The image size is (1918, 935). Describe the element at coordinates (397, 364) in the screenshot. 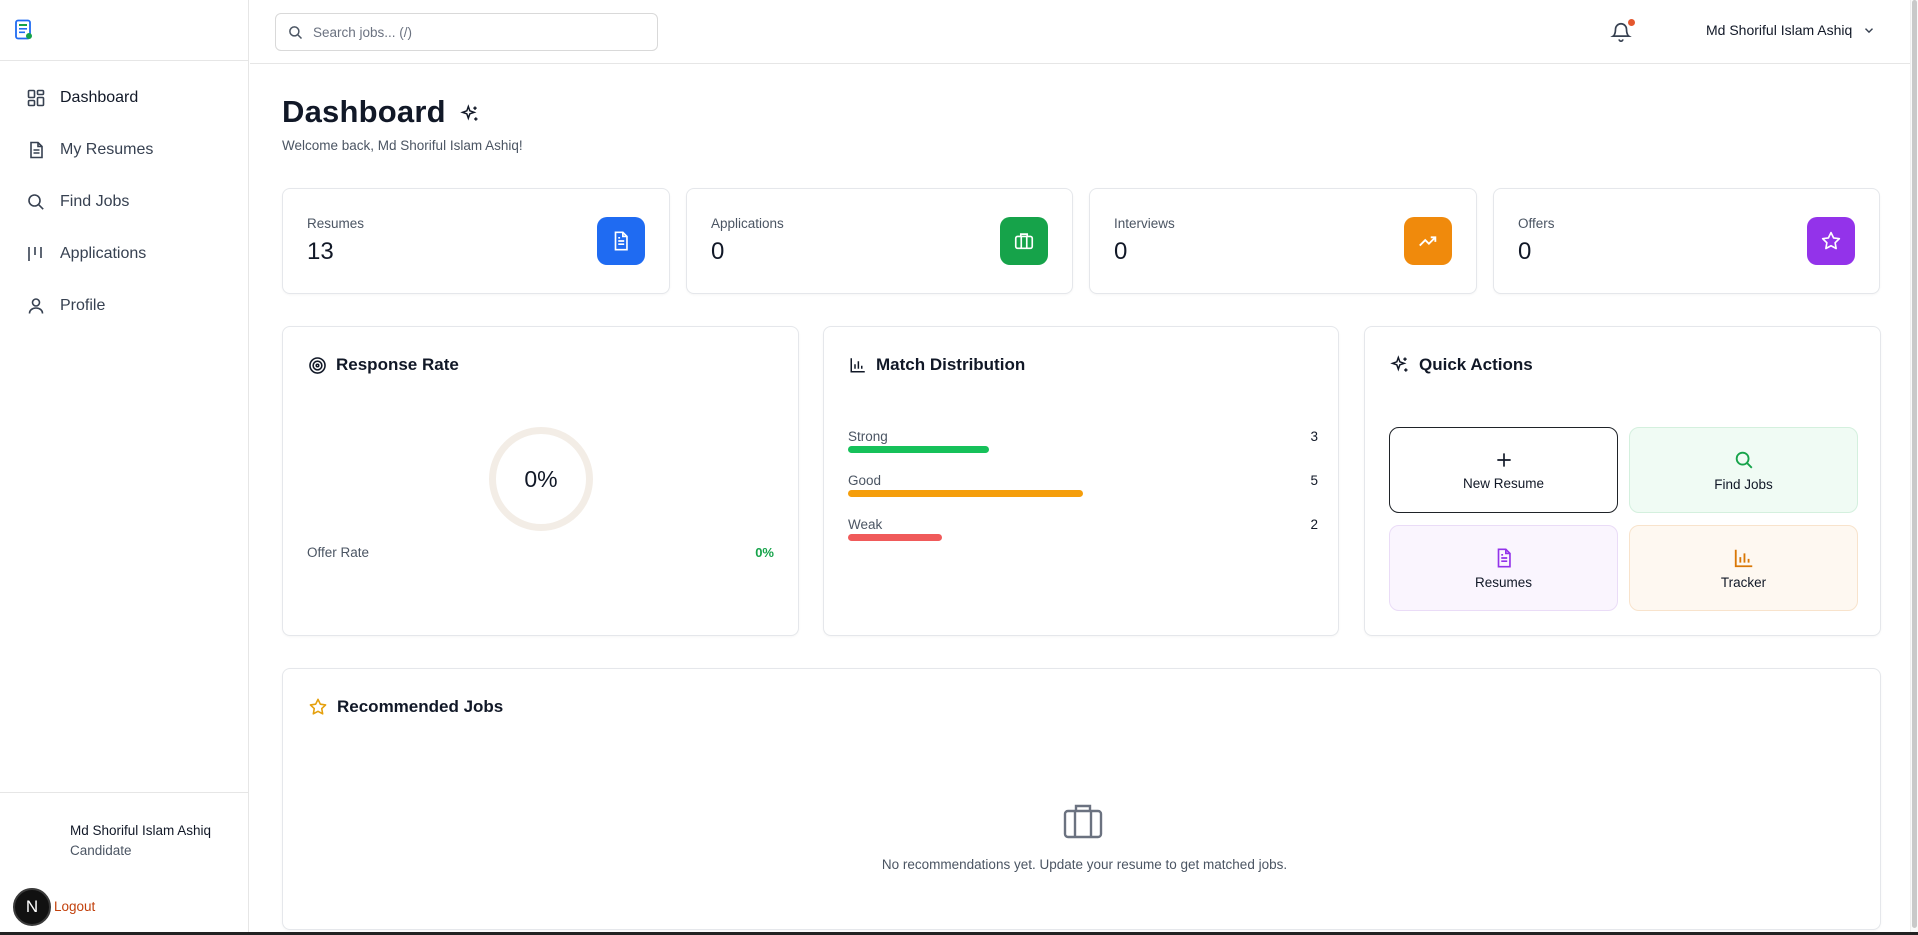

I see `panel-title: Response Rate` at that location.